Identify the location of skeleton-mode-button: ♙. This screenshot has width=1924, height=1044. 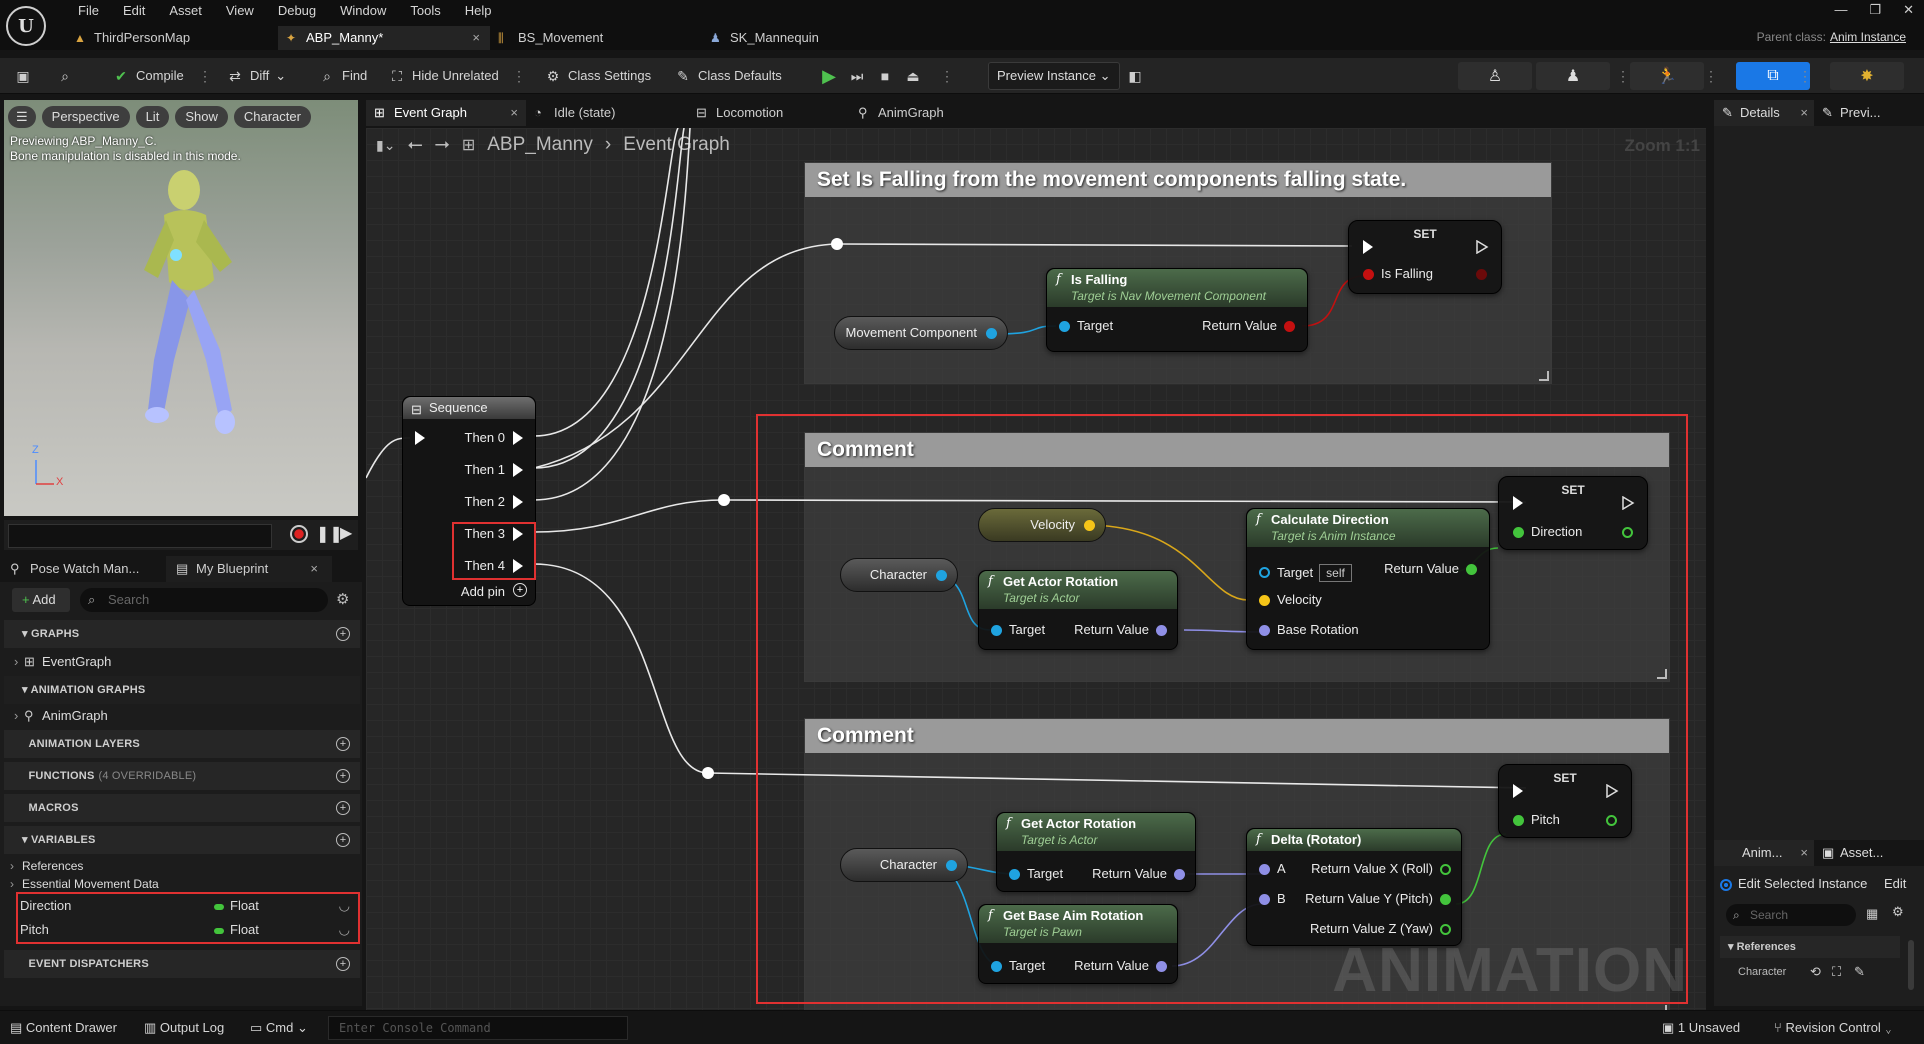
(1495, 76).